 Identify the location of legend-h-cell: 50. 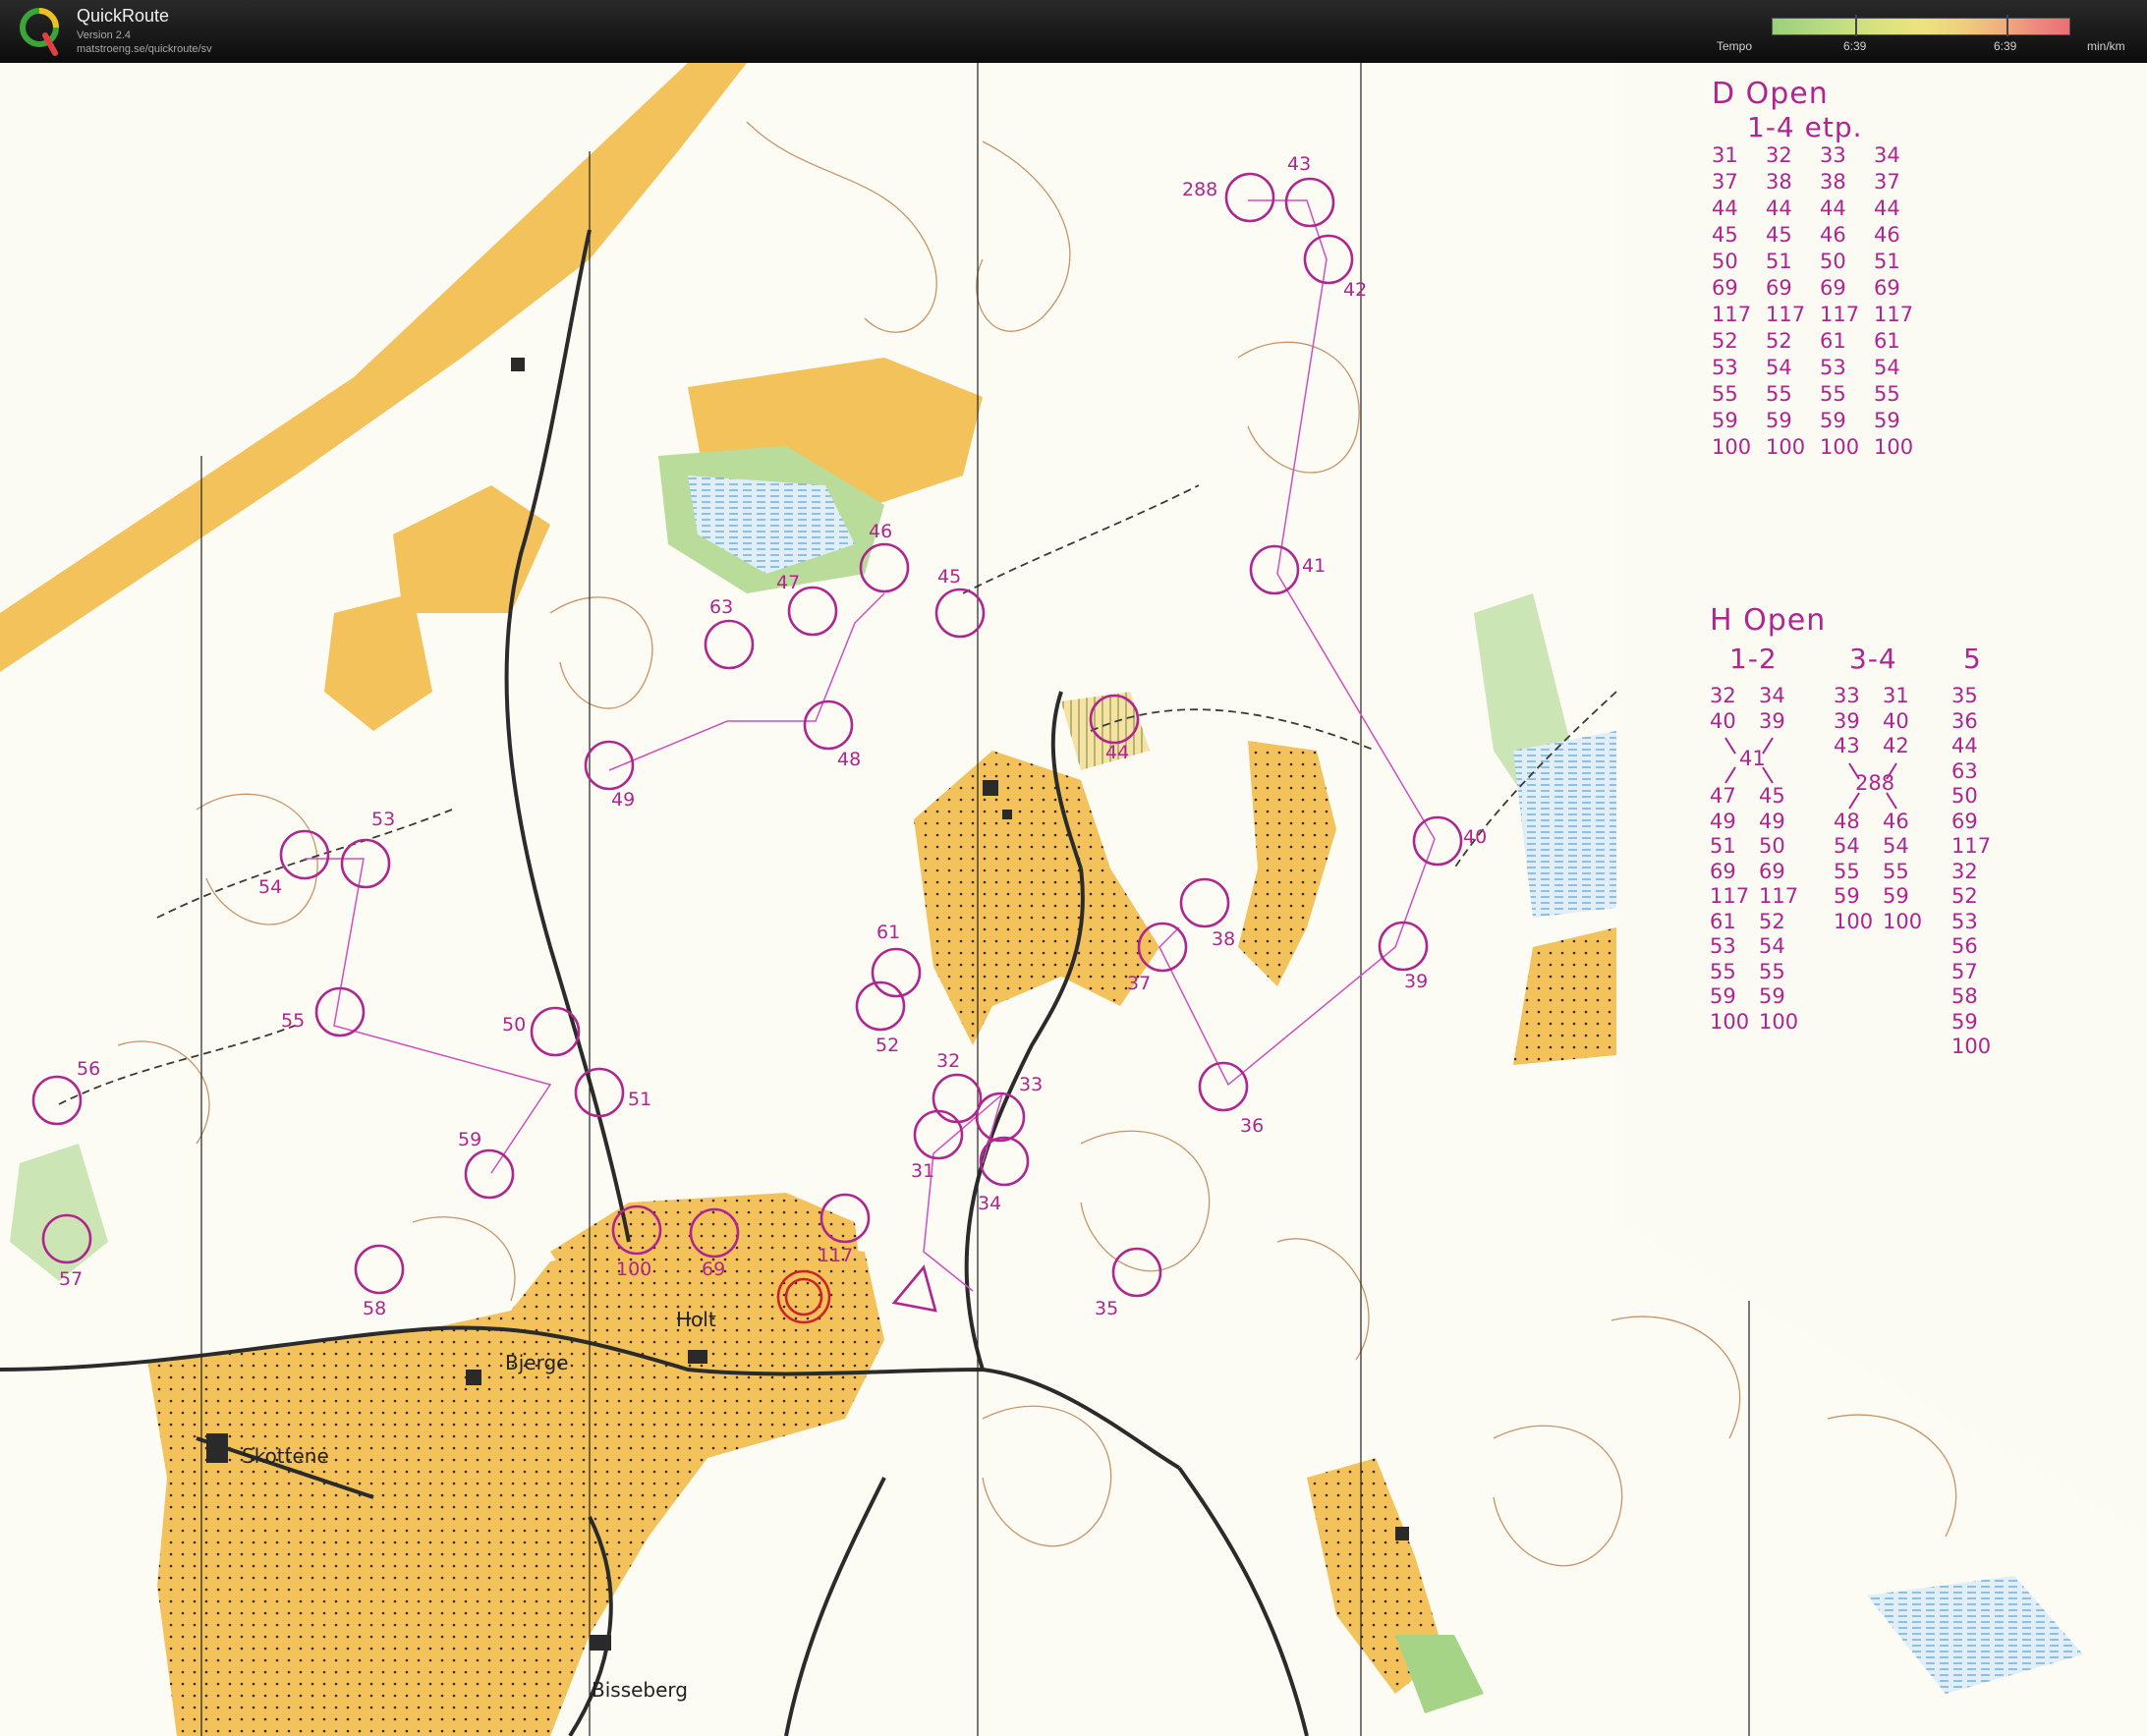
(1772, 846).